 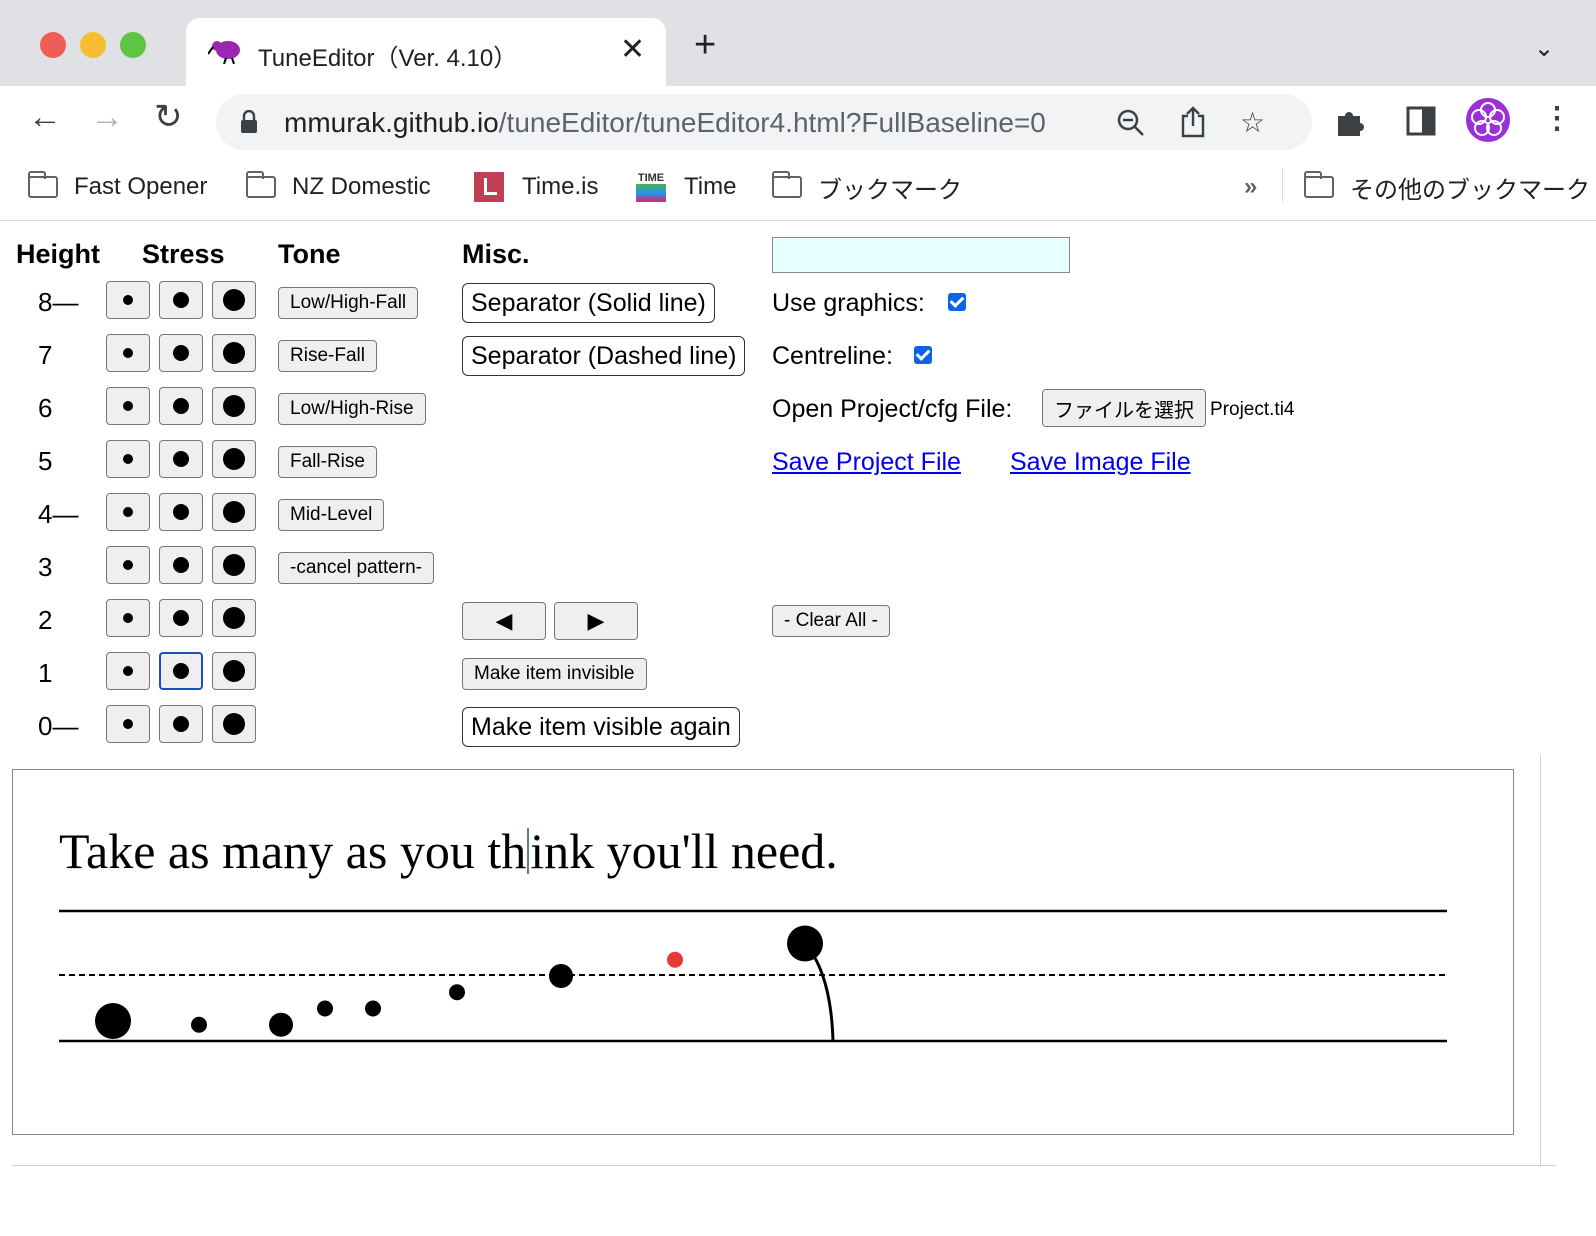 What do you see at coordinates (356, 568) in the screenshot?
I see `tone-cancel-pattern-button: -cancel pattern-` at bounding box center [356, 568].